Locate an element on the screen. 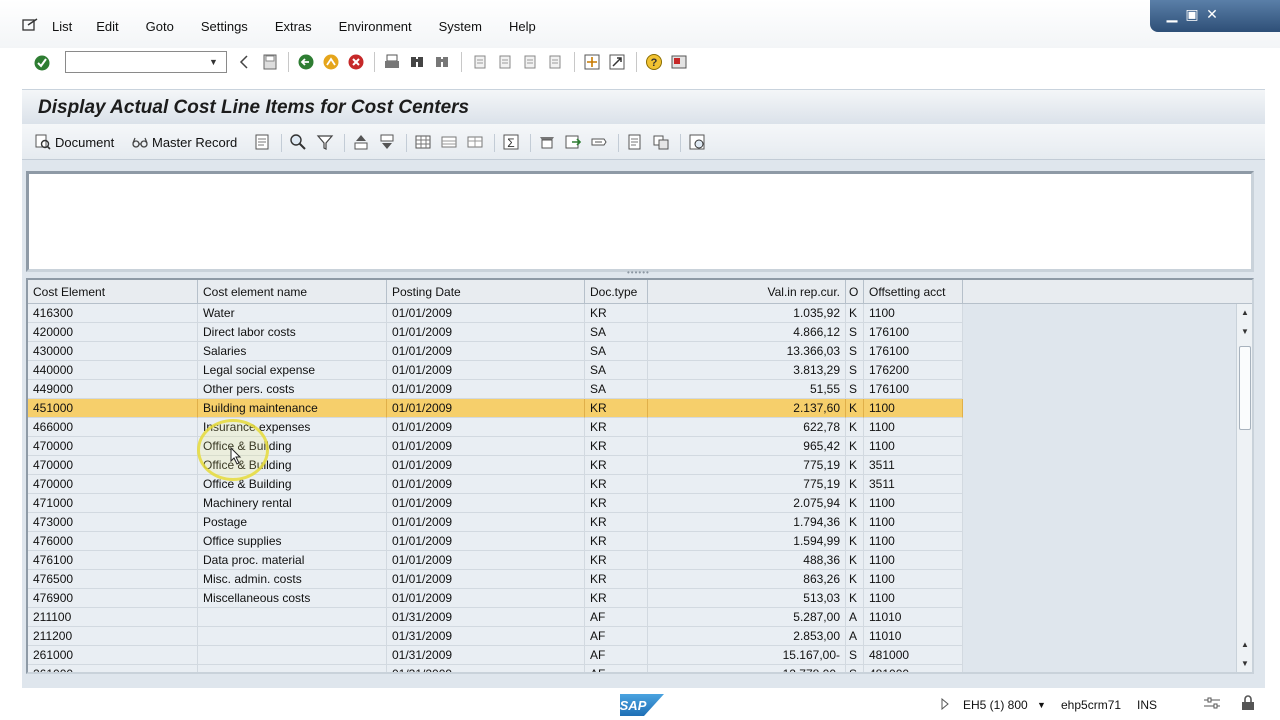 The image size is (1280, 720). cell-value: 2.075,94 is located at coordinates (747, 503).